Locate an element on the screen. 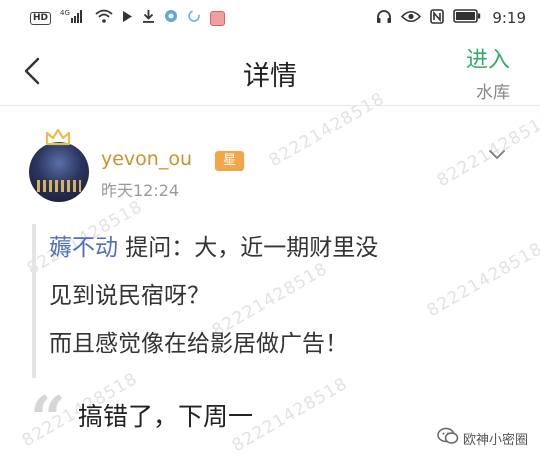  answer-text: 搞错了，下周一 is located at coordinates (166, 416).